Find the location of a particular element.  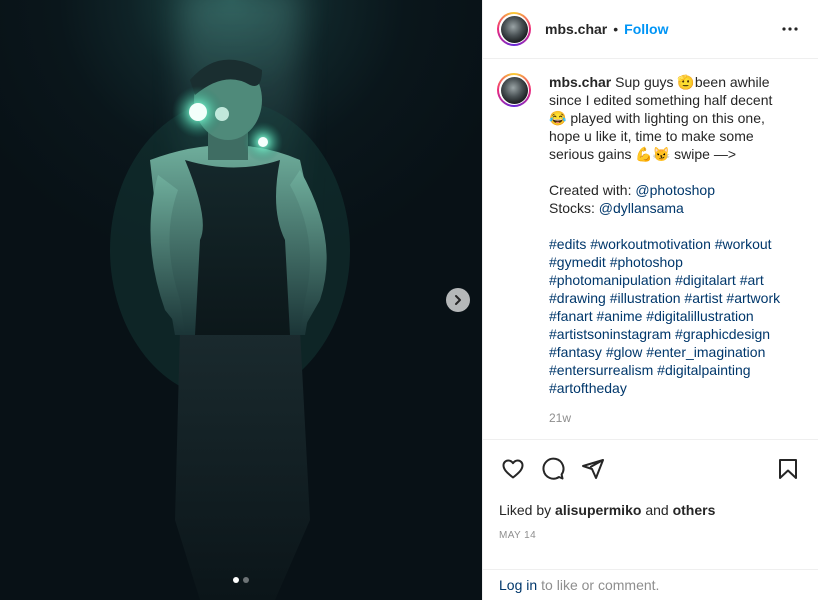

likes-summary: Liked by alisupermiko and others is located at coordinates (650, 510).